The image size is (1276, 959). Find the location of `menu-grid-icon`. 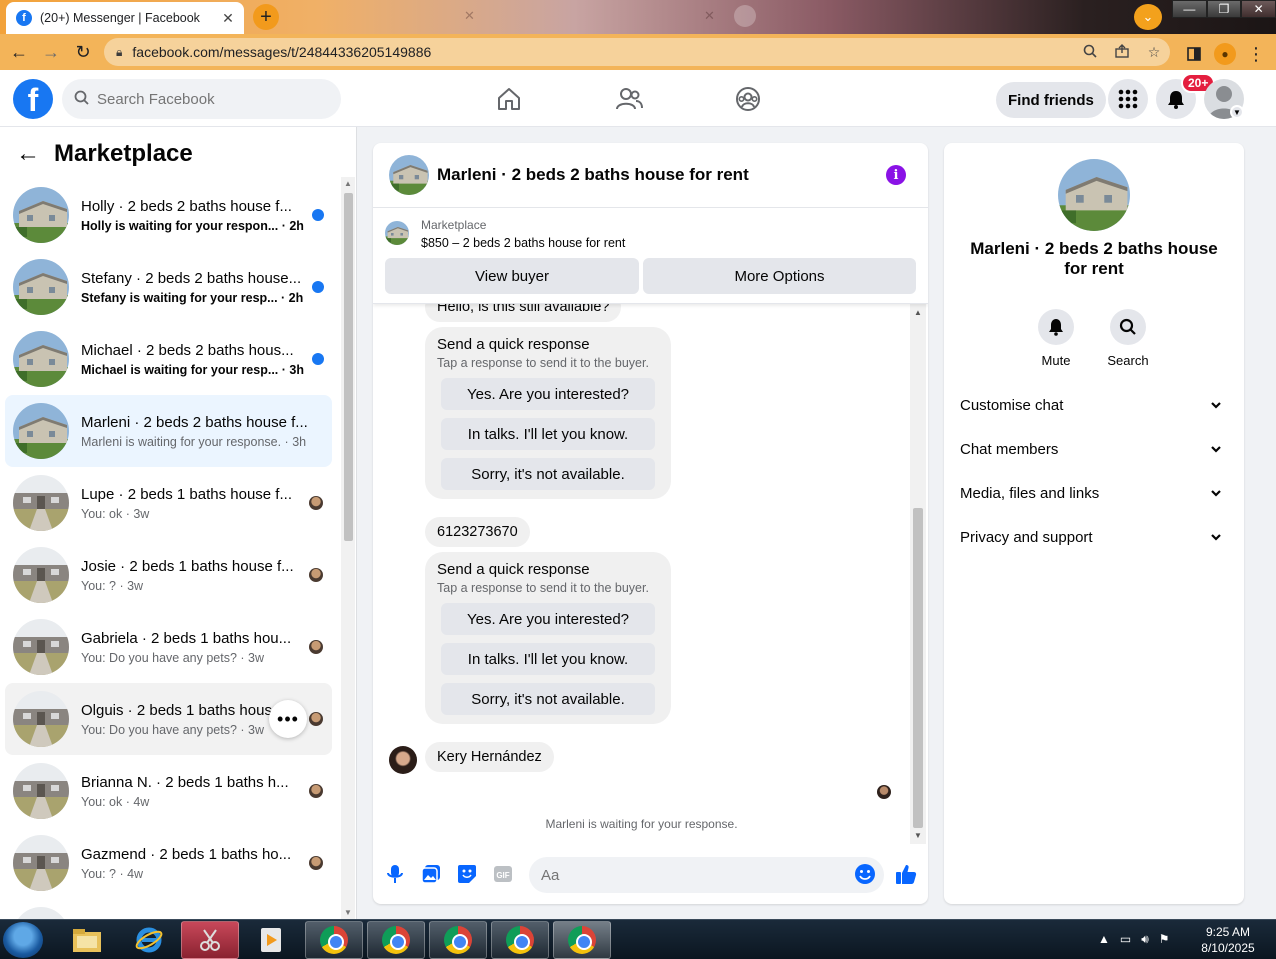

menu-grid-icon is located at coordinates (1128, 99).